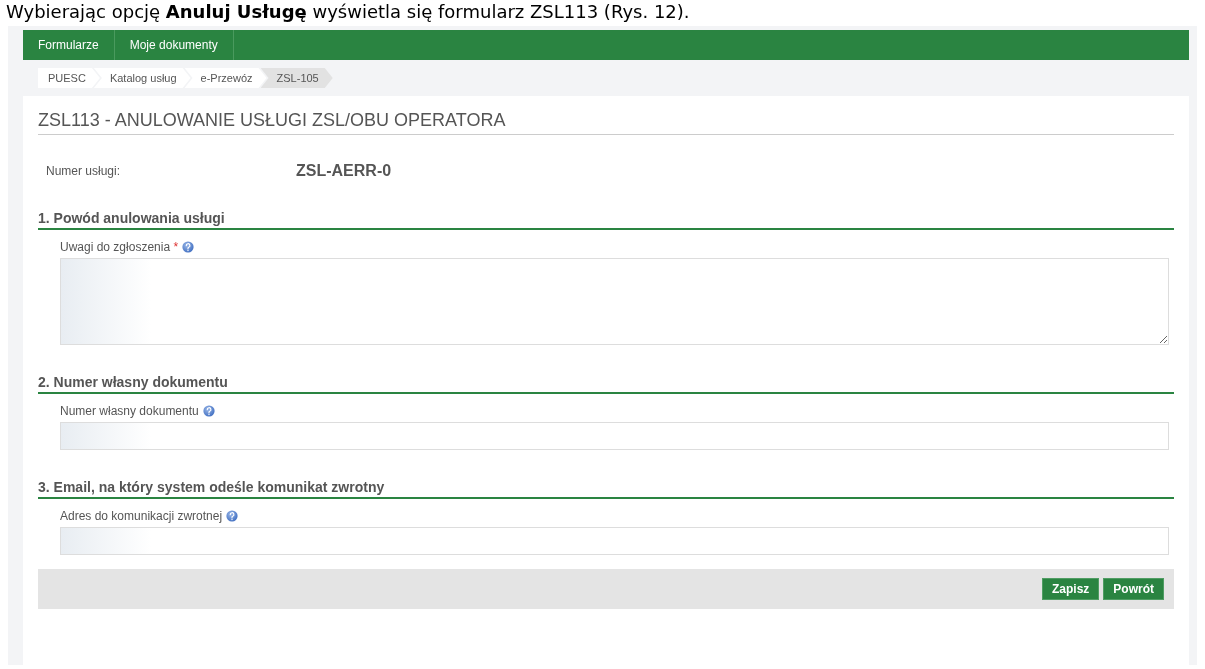 This screenshot has width=1205, height=669. Describe the element at coordinates (606, 384) in the screenshot. I see `section-heading: 2. Numer własny dokumentu` at that location.